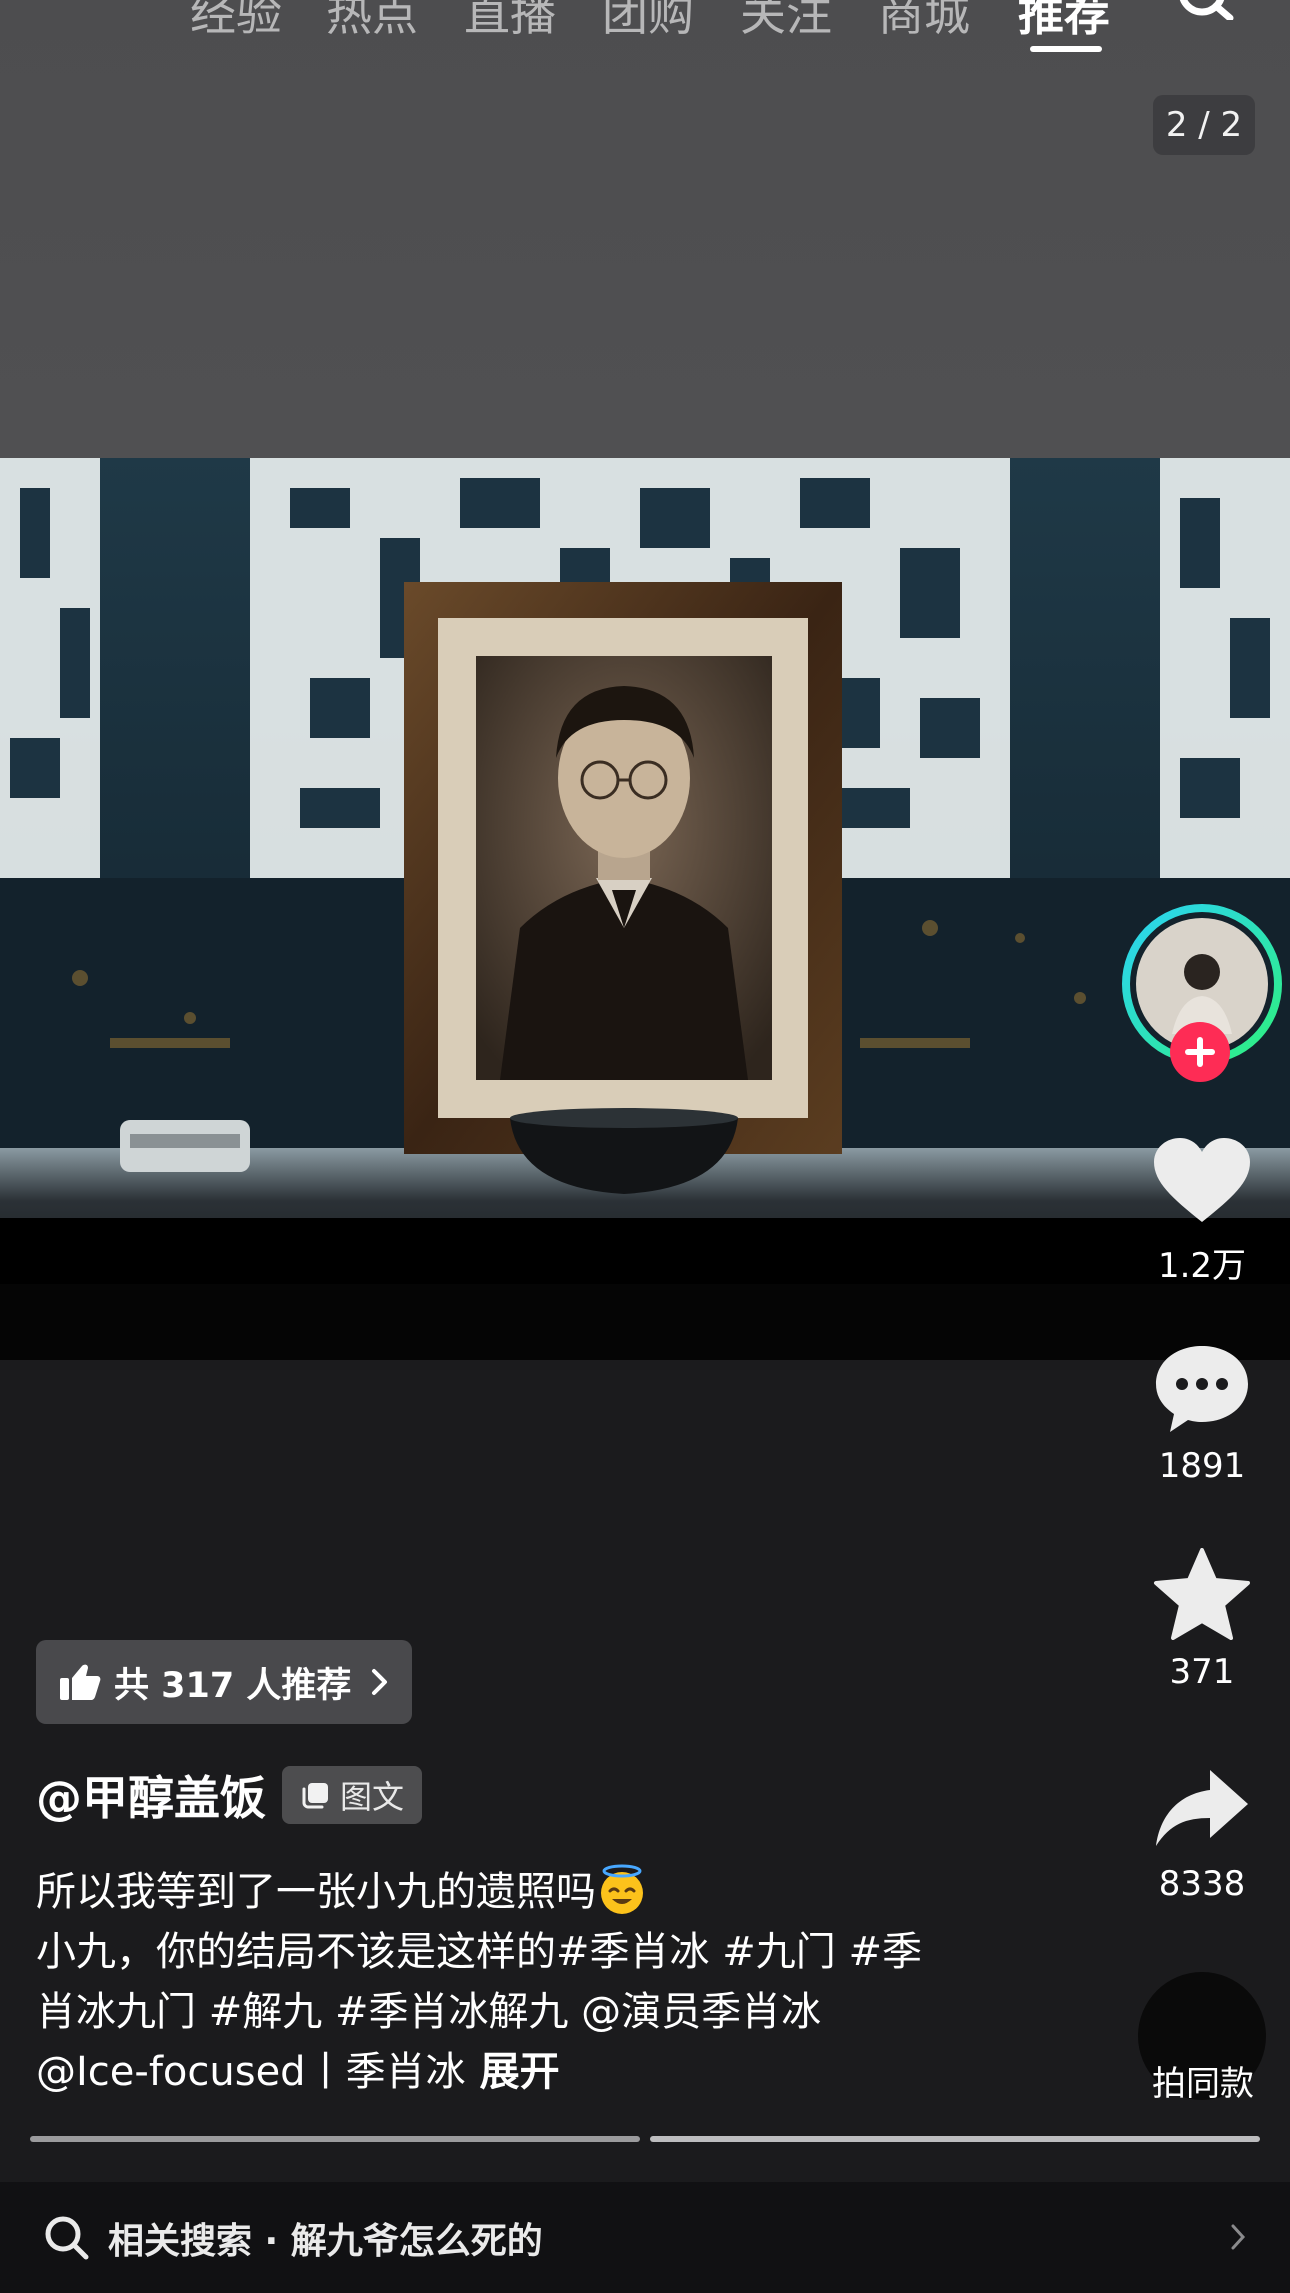  Describe the element at coordinates (648, 22) in the screenshot. I see `tab-group-buy: 团购` at that location.